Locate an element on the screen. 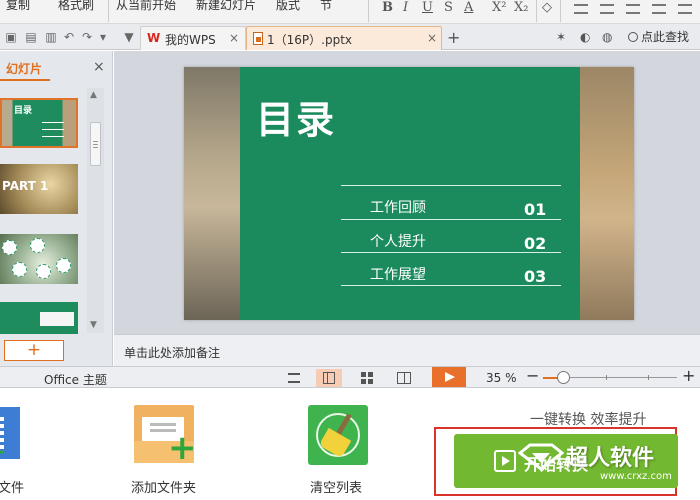  zoom-slider-track is located at coordinates (621, 377).